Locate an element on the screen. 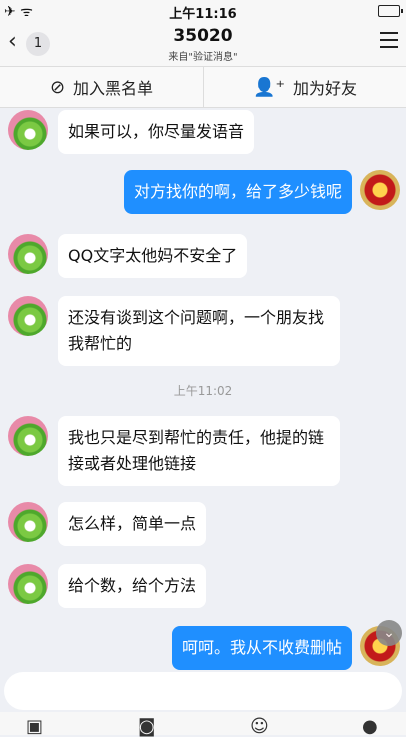 Image resolution: width=406 pixels, height=737 pixels. image-icon: ▣ is located at coordinates (34, 726).